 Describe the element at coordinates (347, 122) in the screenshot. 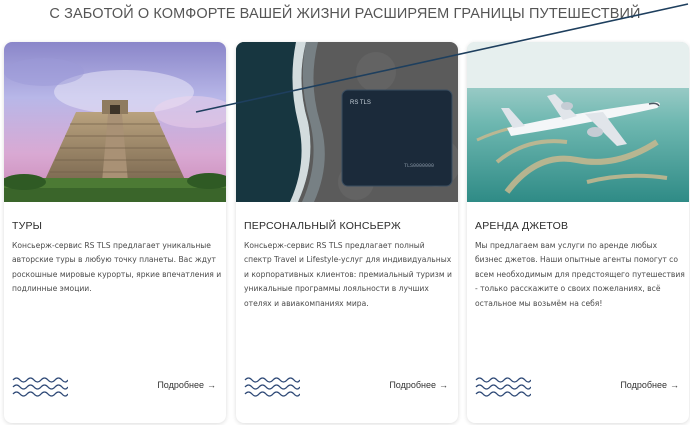

I see `card-on-beach-photo: RS TLS TLS0000000` at that location.